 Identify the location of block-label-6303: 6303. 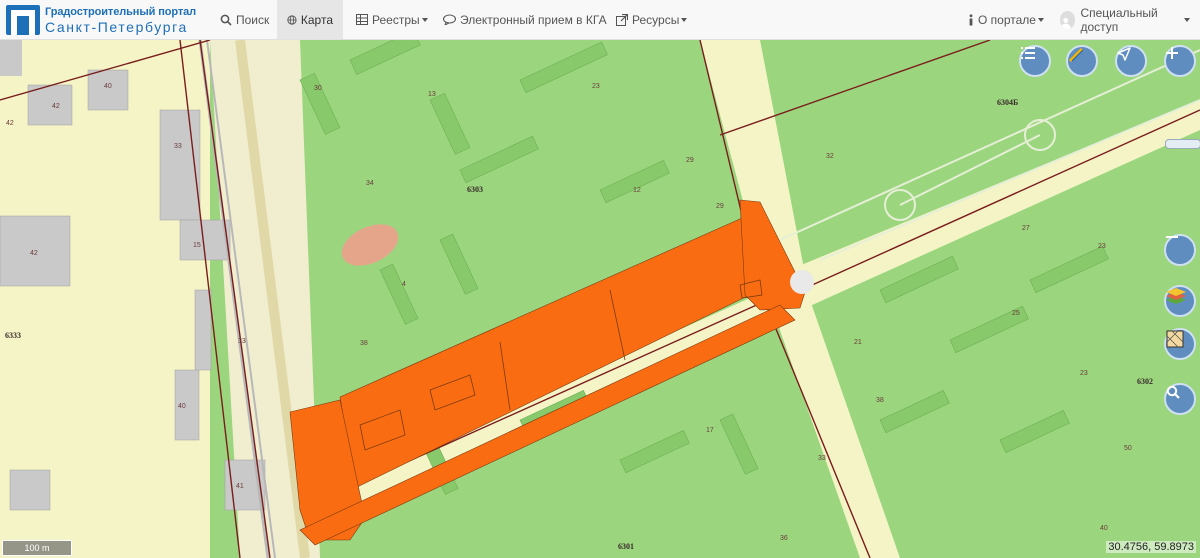
(475, 189).